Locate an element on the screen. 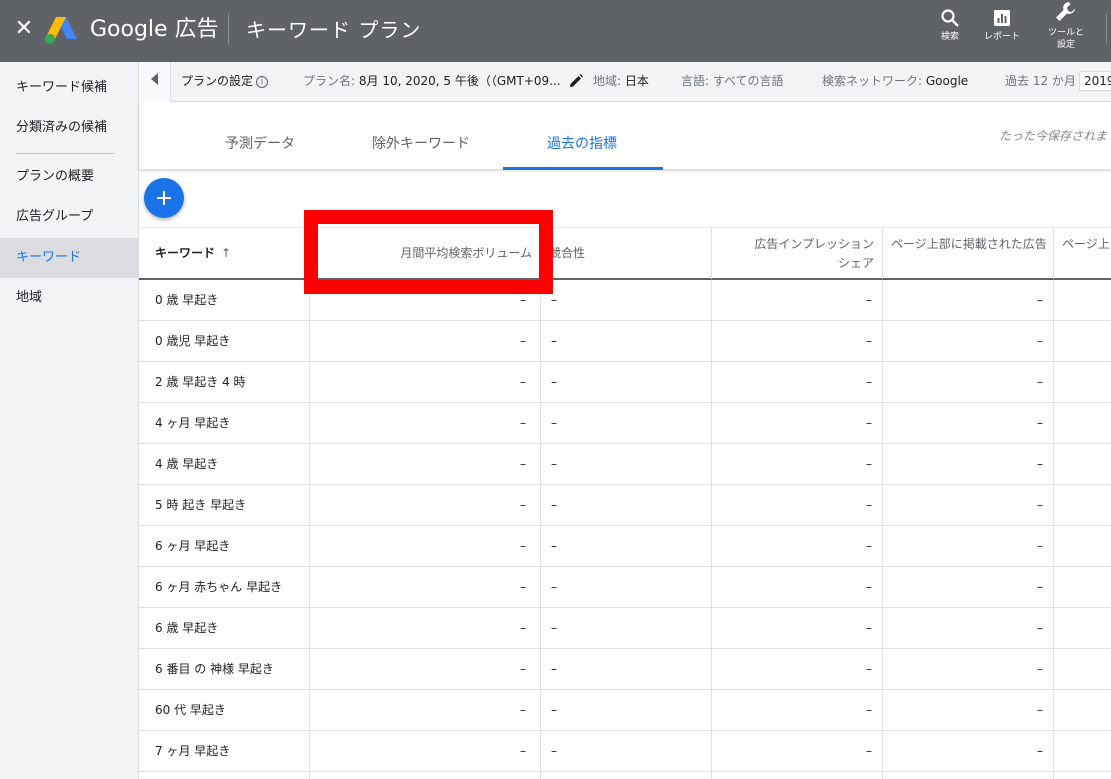 This screenshot has width=1111, height=779. edit-pencil-icon is located at coordinates (576, 81).